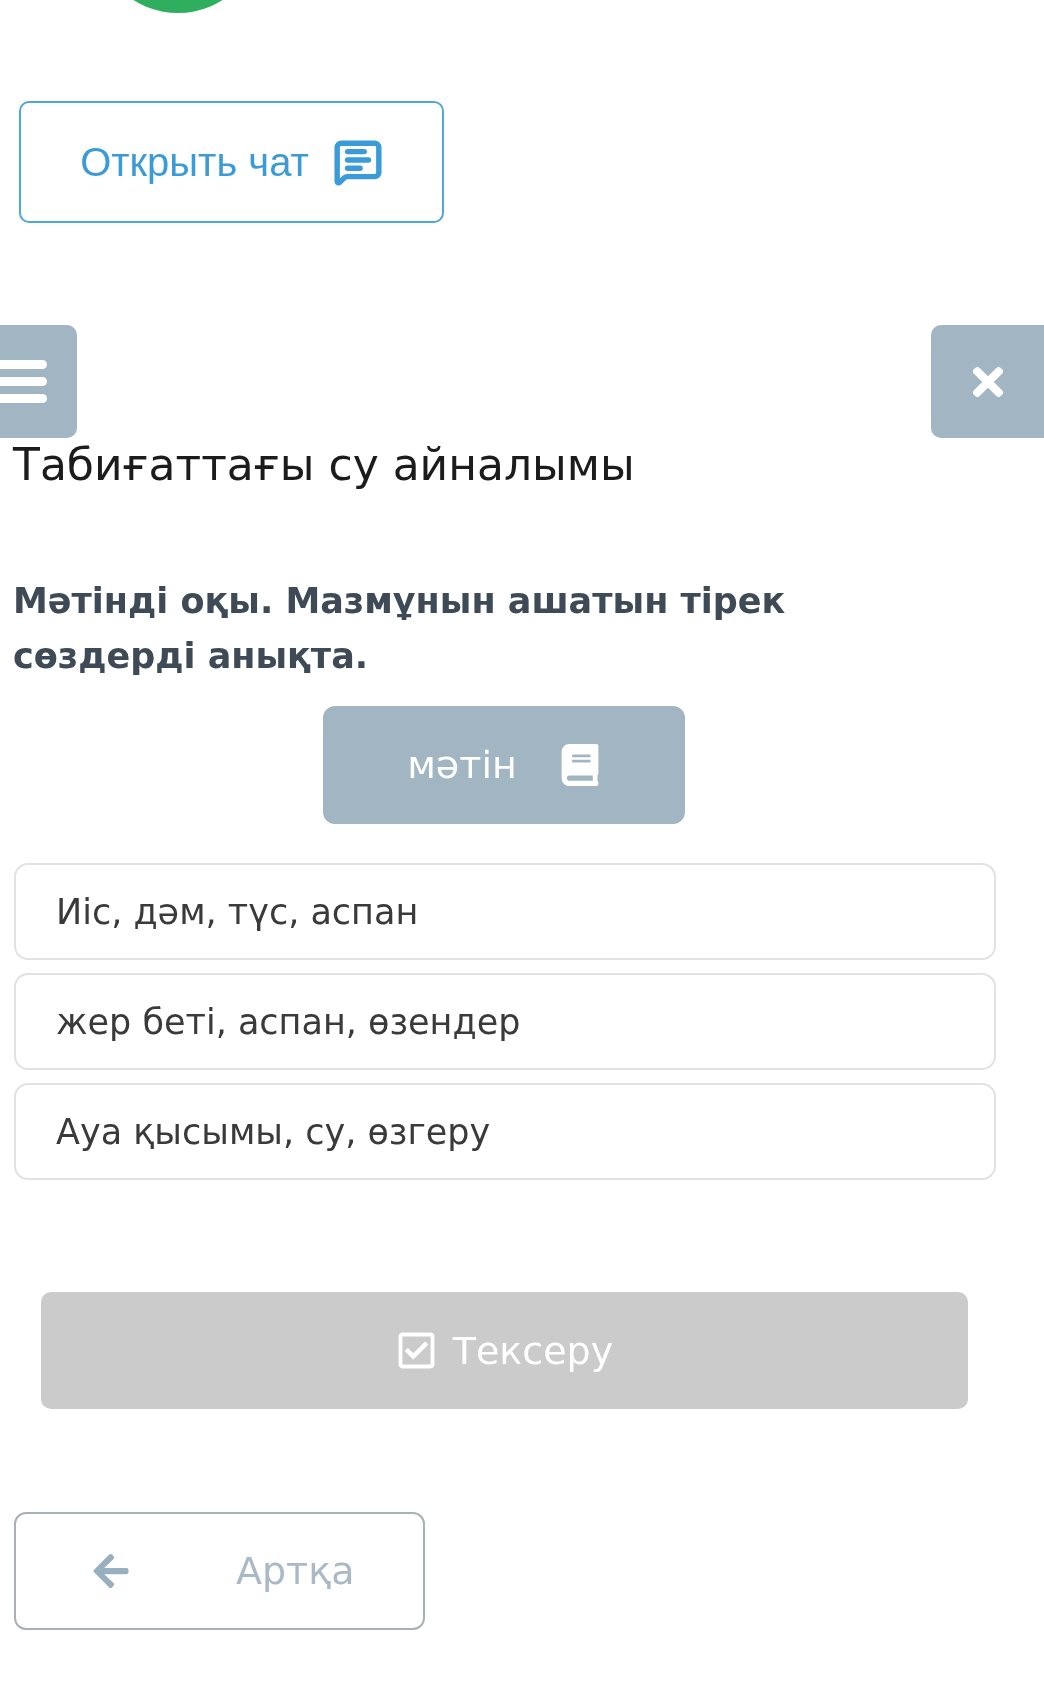  I want to click on task-instruction: Мәтінді оқы. Мазмұнын ашатын тірек сөздерді анықта., so click(400, 629).